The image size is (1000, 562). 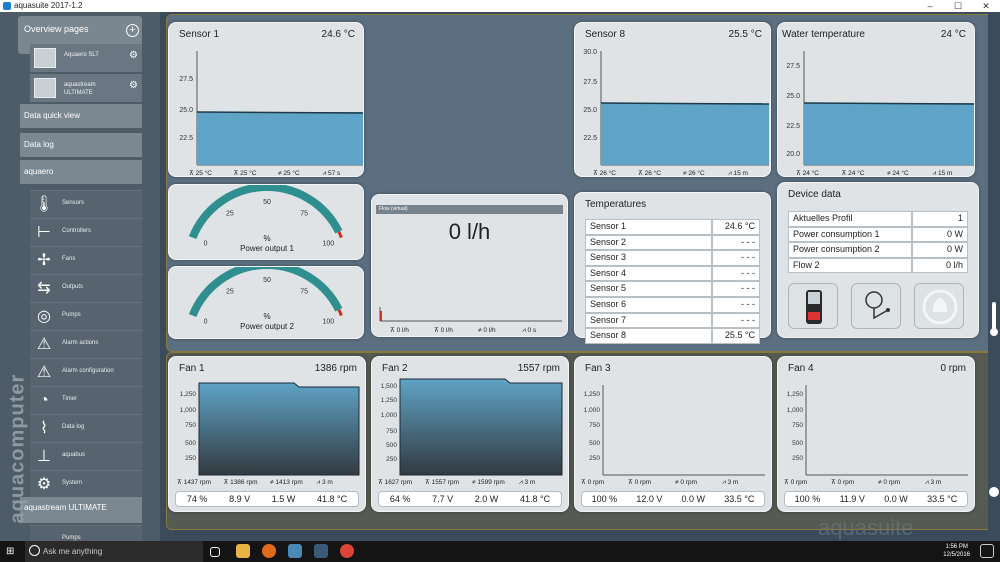 I want to click on notifications-icon, so click(x=987, y=551).